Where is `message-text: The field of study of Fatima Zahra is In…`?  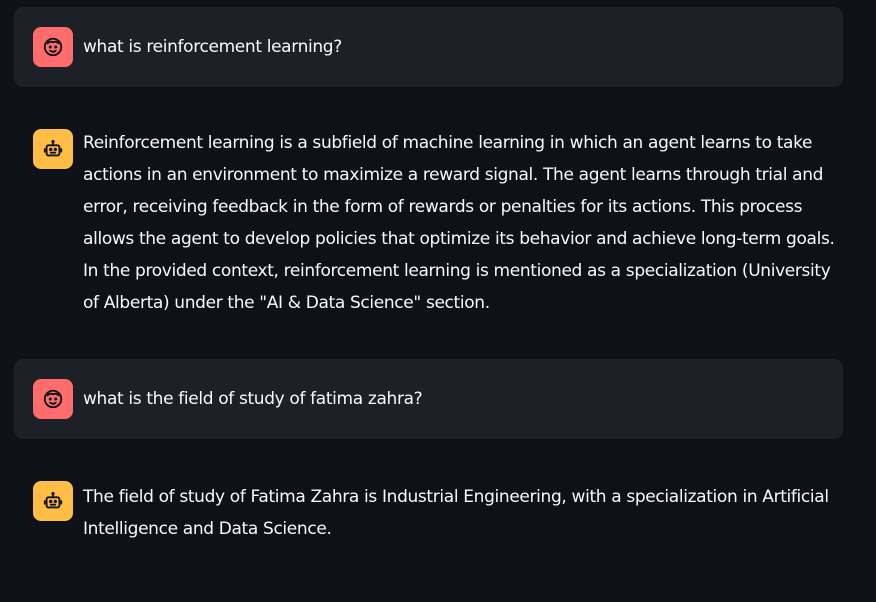 message-text: The field of study of Fatima Zahra is In… is located at coordinates (456, 513).